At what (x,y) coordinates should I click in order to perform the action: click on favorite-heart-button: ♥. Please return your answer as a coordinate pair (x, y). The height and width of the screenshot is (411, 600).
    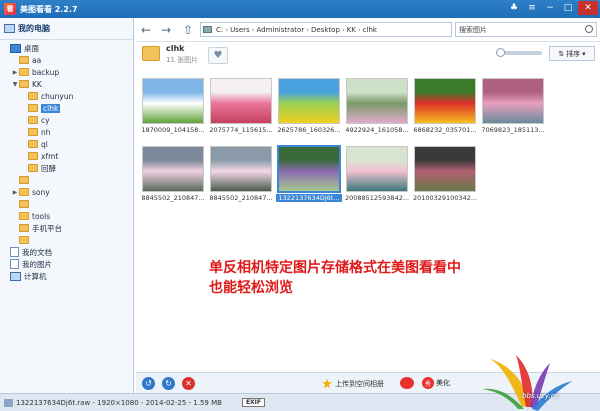
    Looking at the image, I should click on (218, 55).